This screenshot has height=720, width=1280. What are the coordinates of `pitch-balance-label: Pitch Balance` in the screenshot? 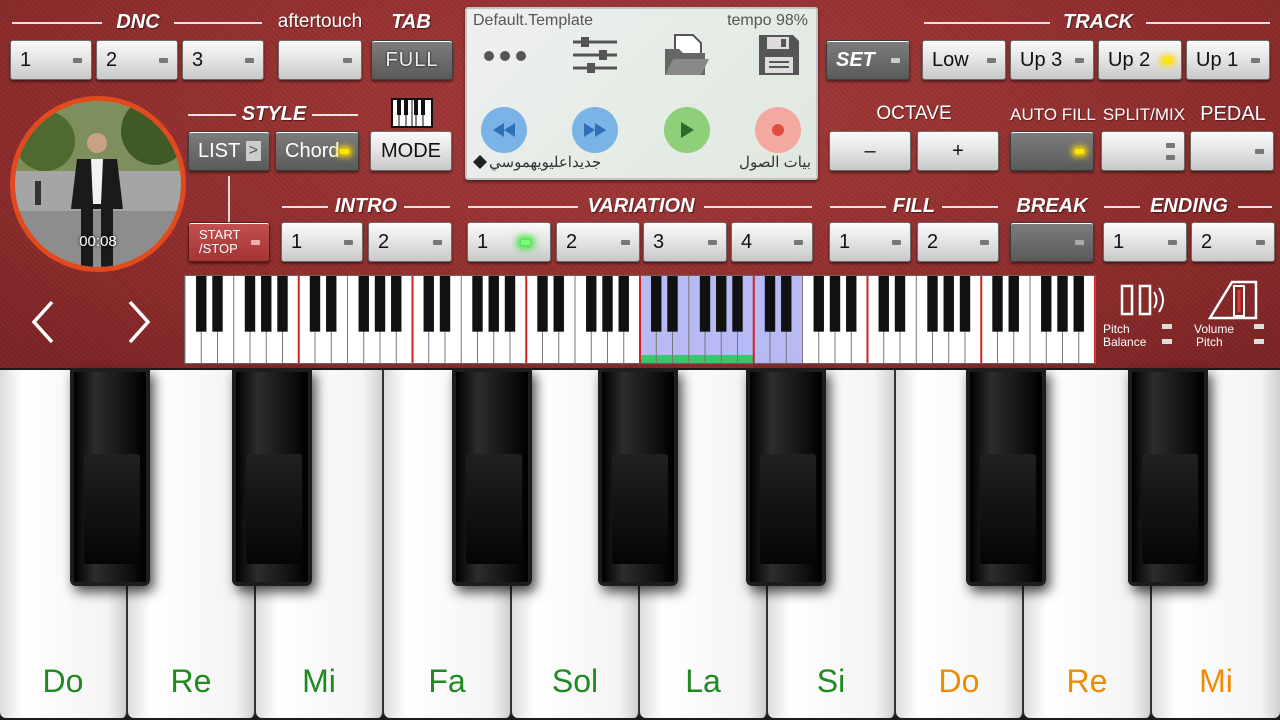 It's located at (1124, 336).